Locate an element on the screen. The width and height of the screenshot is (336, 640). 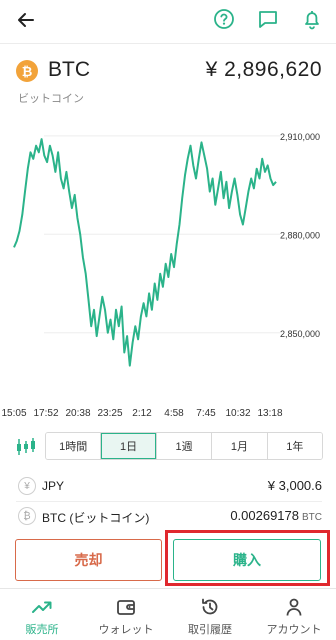
sell-button: 売却 is located at coordinates (88, 560).